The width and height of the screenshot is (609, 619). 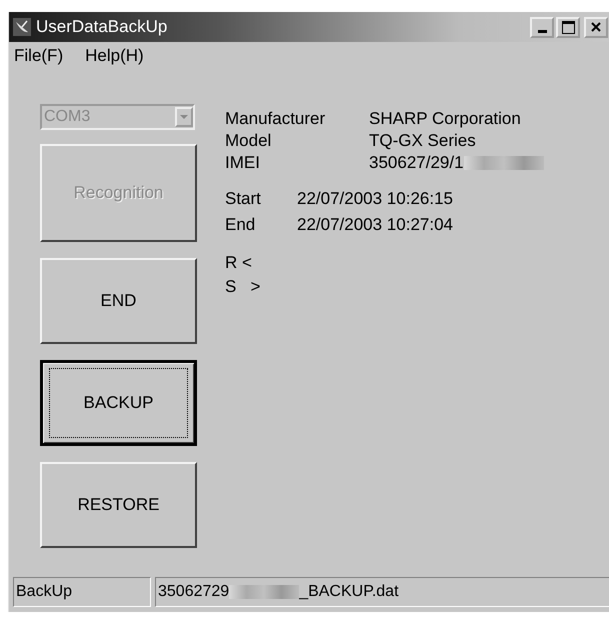 I want to click on satellite-dish-icon, so click(x=22, y=27).